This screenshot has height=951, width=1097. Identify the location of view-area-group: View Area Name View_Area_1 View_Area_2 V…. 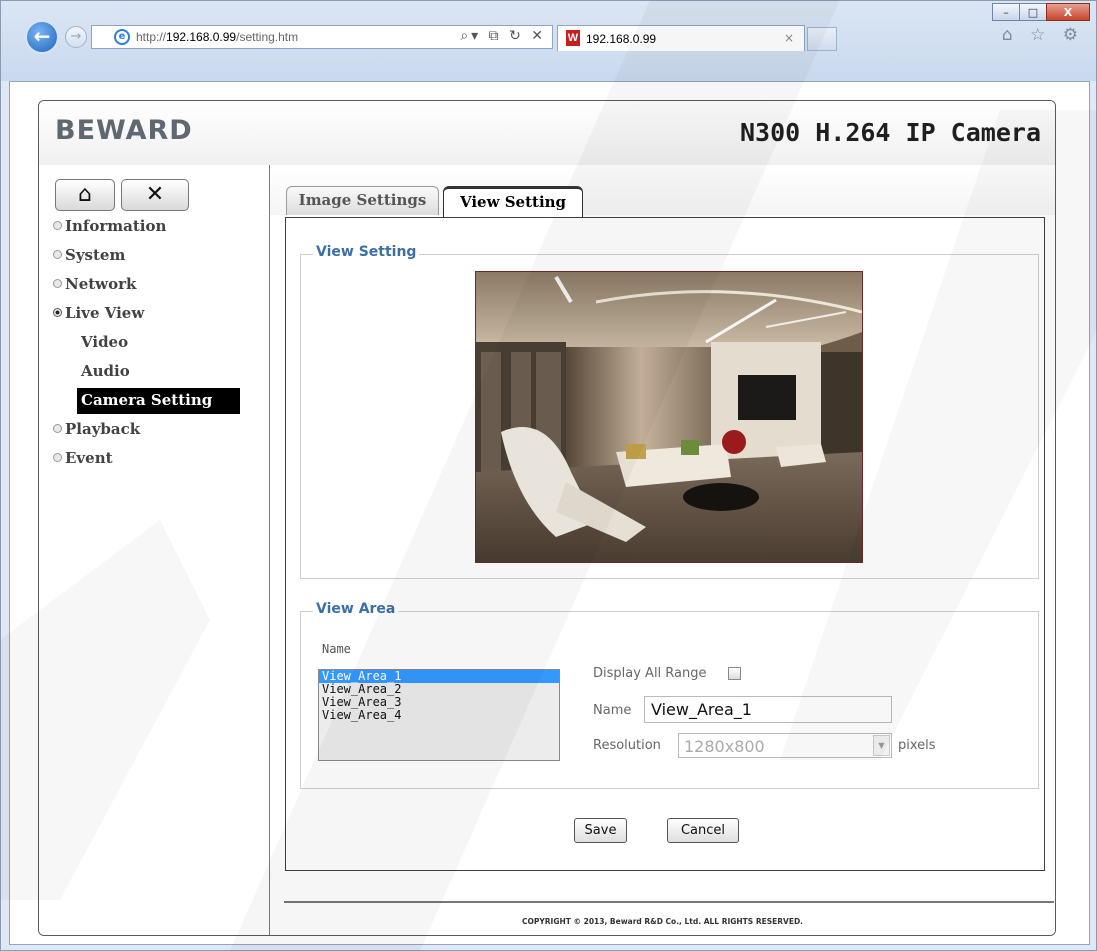
(669, 695).